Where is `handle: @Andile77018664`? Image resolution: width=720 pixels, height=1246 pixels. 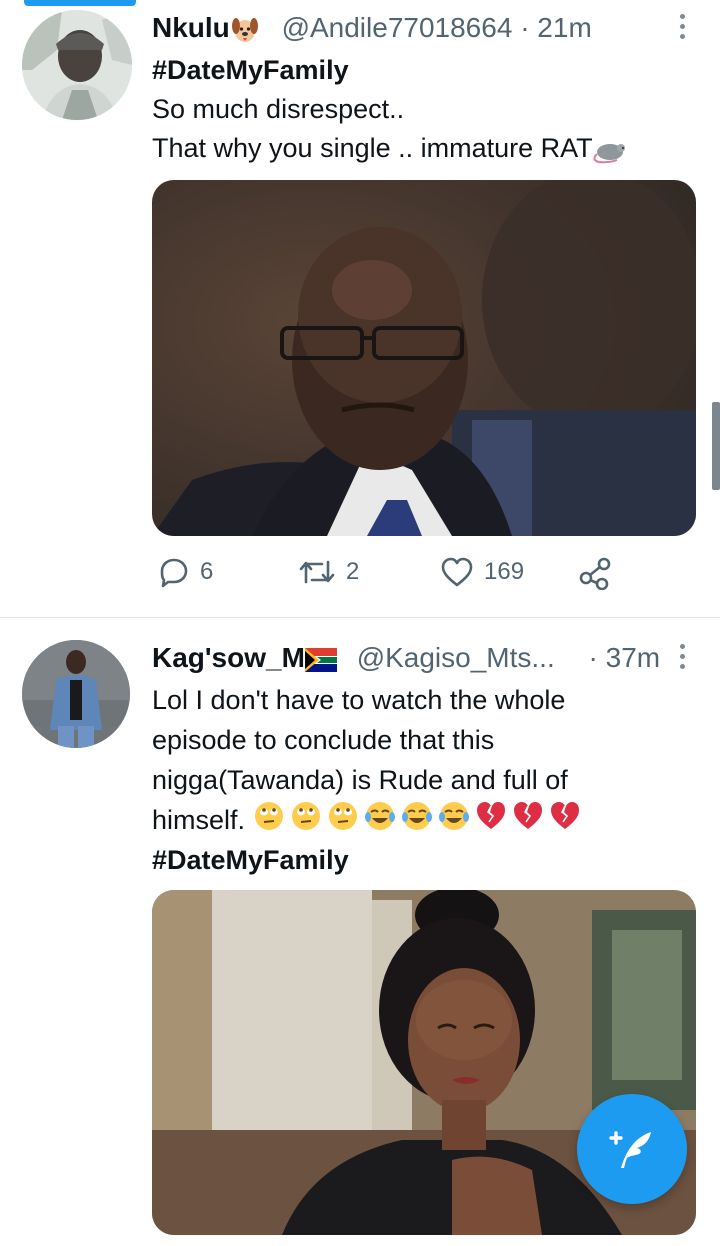
handle: @Andile77018664 is located at coordinates (397, 27).